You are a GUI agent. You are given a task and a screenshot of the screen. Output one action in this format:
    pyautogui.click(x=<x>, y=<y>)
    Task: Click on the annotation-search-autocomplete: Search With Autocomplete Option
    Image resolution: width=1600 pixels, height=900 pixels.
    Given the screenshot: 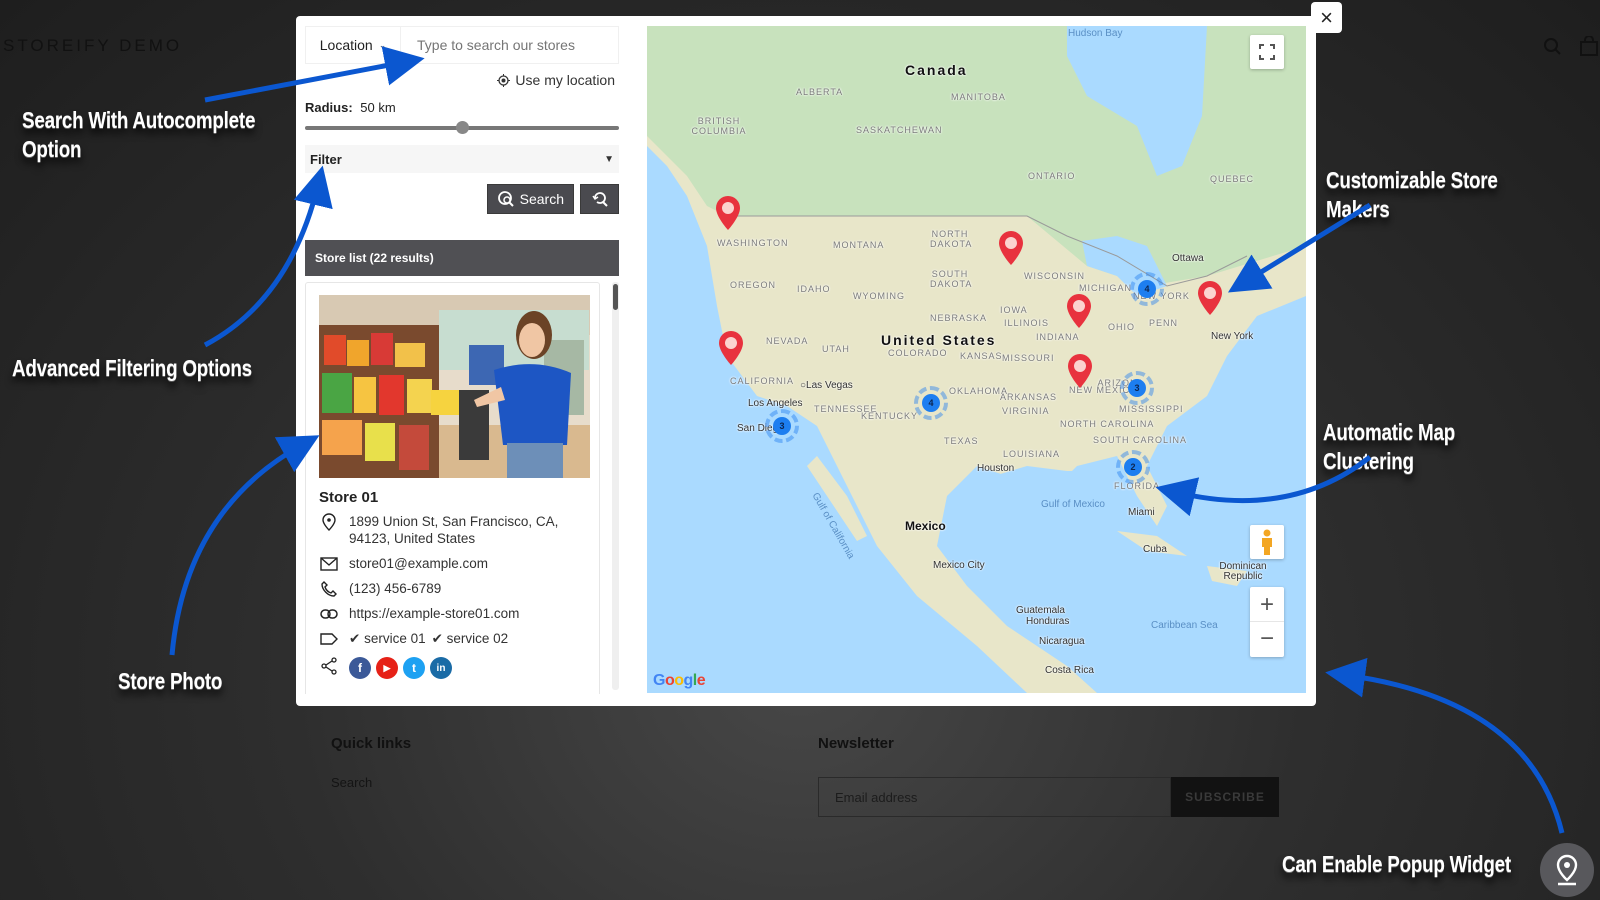 What is the action you would take?
    pyautogui.click(x=139, y=134)
    